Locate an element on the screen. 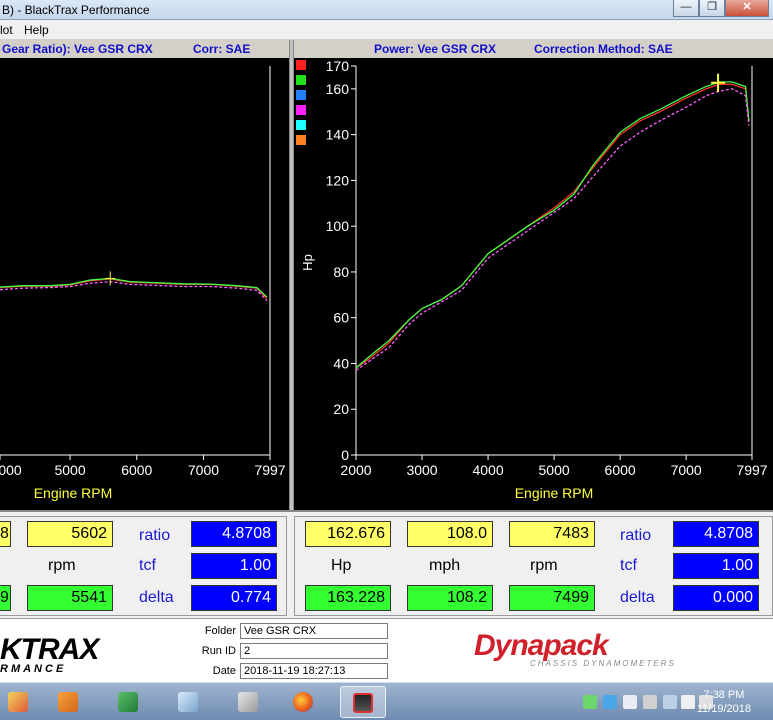  taskbar-firefox is located at coordinates (303, 702).